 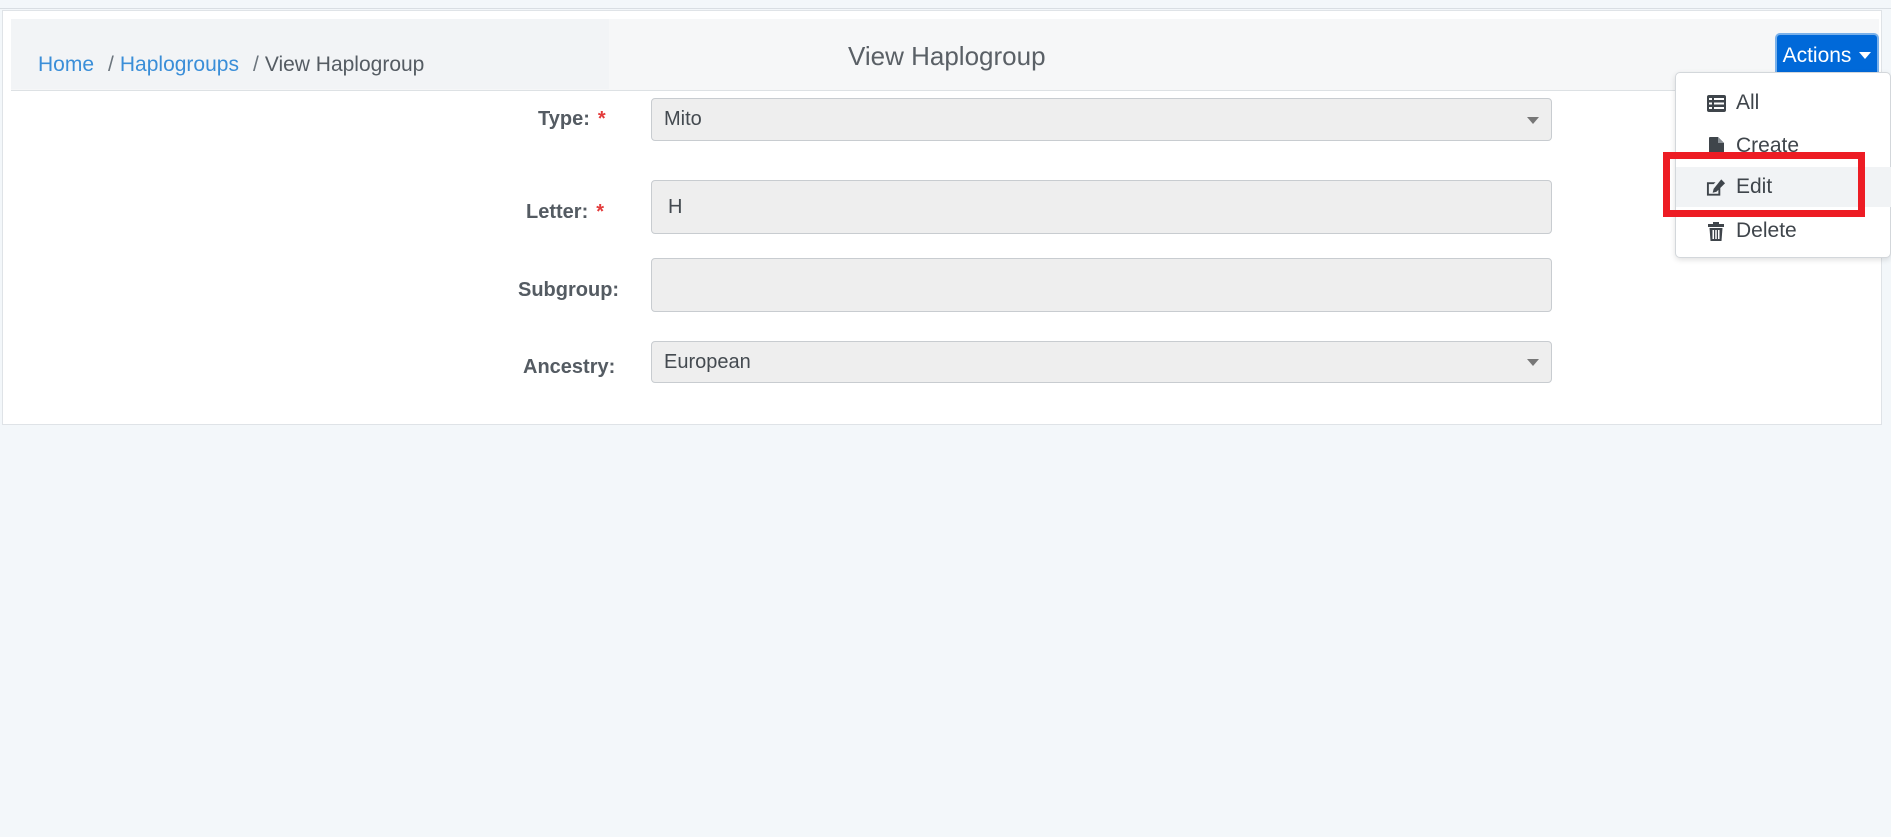 What do you see at coordinates (1748, 102) in the screenshot?
I see `menu-item-label: All` at bounding box center [1748, 102].